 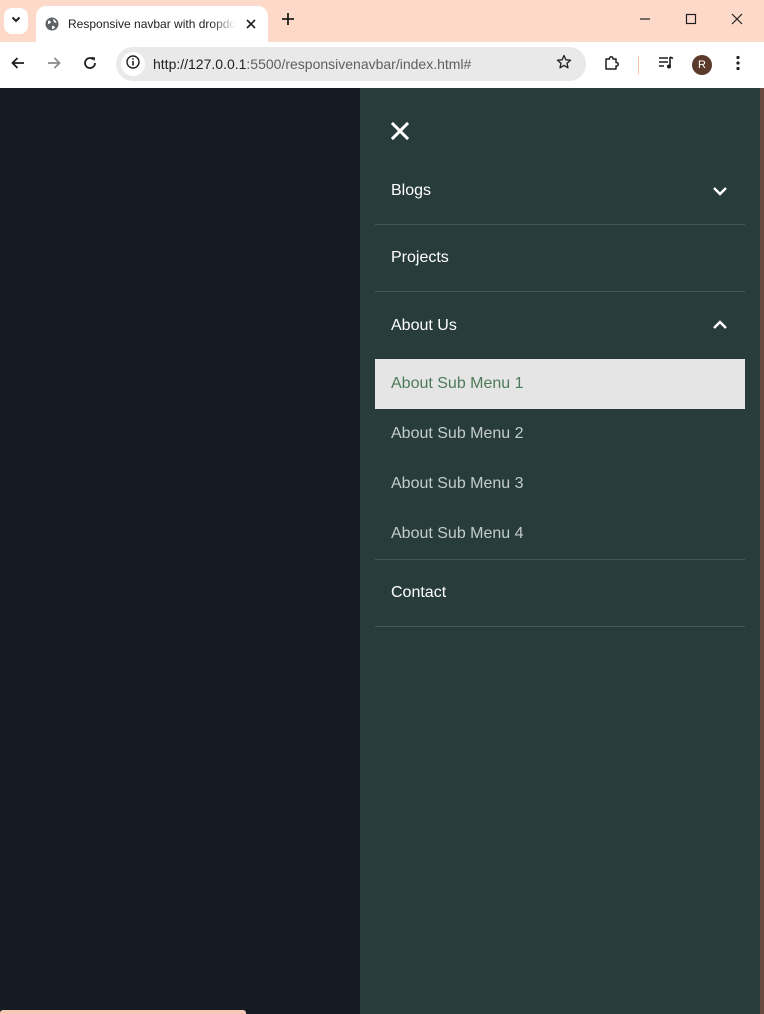 I want to click on info-icon, so click(x=133, y=64).